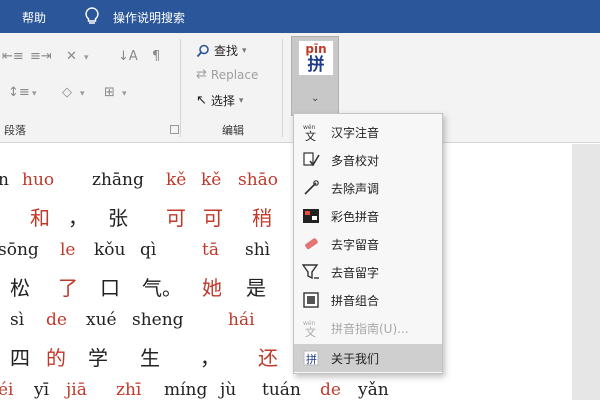 This screenshot has width=600, height=400. I want to click on help-tab: 帮助, so click(34, 17).